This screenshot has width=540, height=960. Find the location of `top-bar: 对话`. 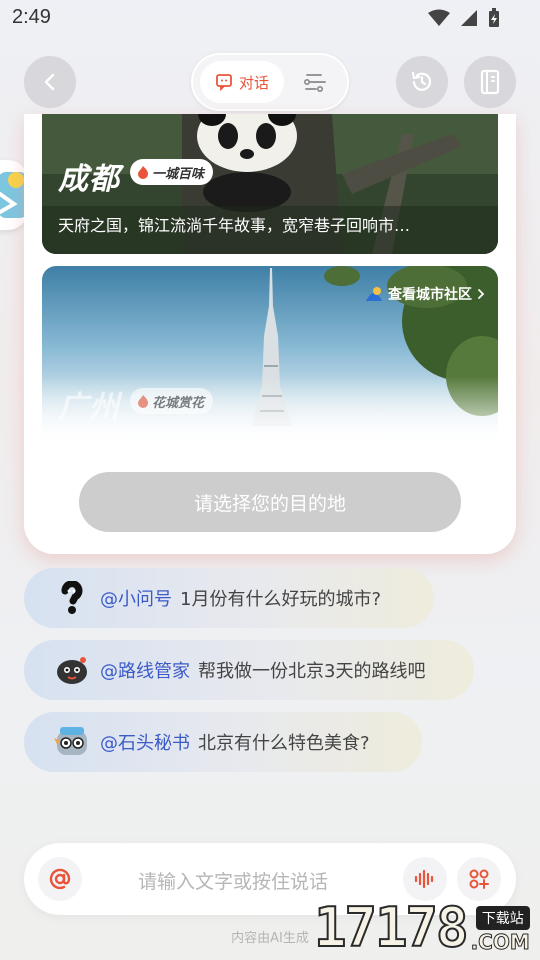

top-bar: 对话 is located at coordinates (270, 82).